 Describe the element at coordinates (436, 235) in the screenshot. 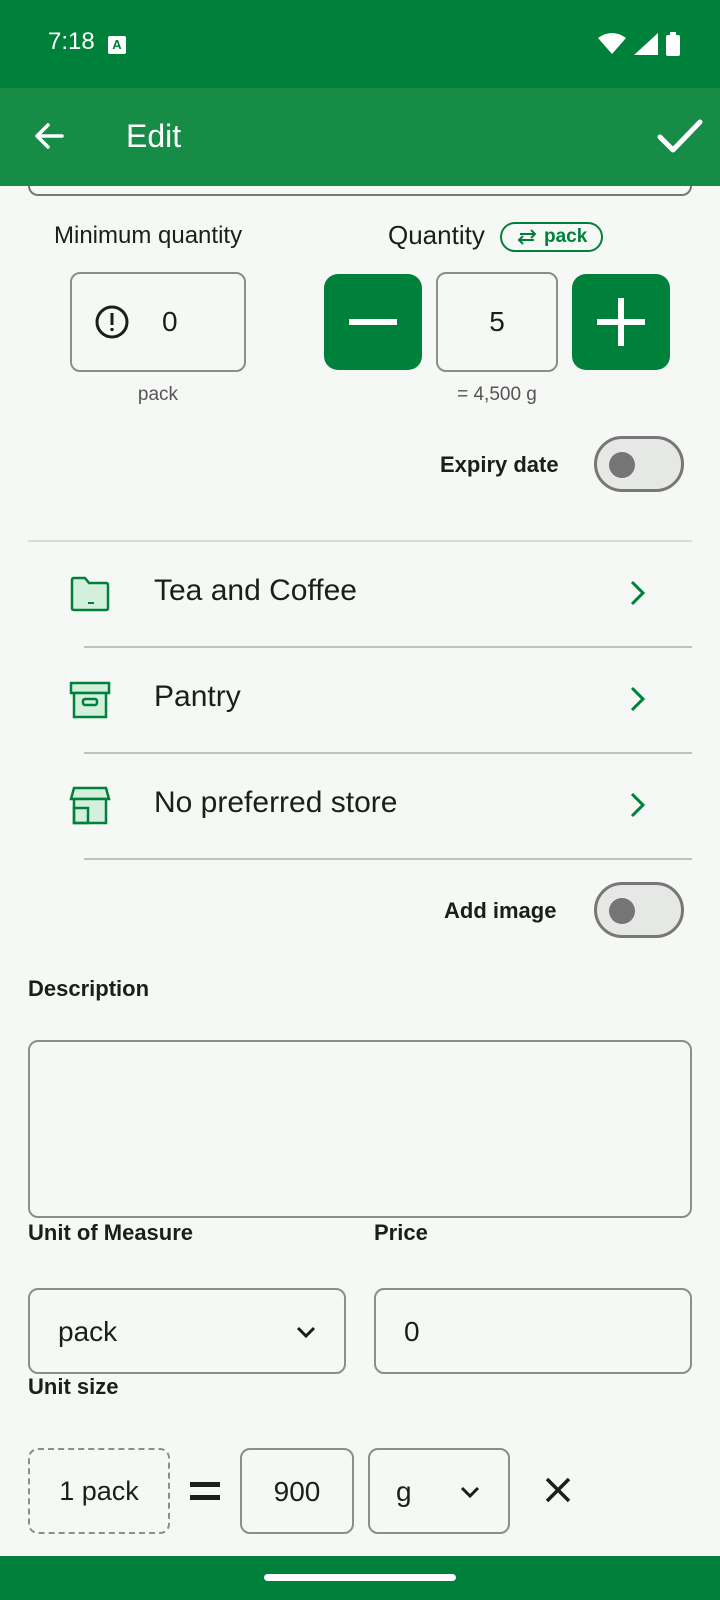

I see `quantity-label: Quantity` at that location.